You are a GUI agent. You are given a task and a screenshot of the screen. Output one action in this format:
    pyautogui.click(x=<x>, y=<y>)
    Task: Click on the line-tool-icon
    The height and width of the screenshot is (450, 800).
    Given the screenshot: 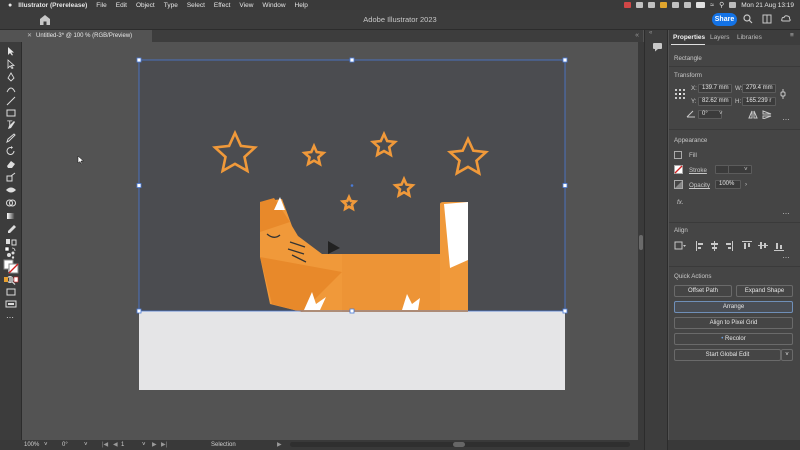 What is the action you would take?
    pyautogui.click(x=11, y=101)
    